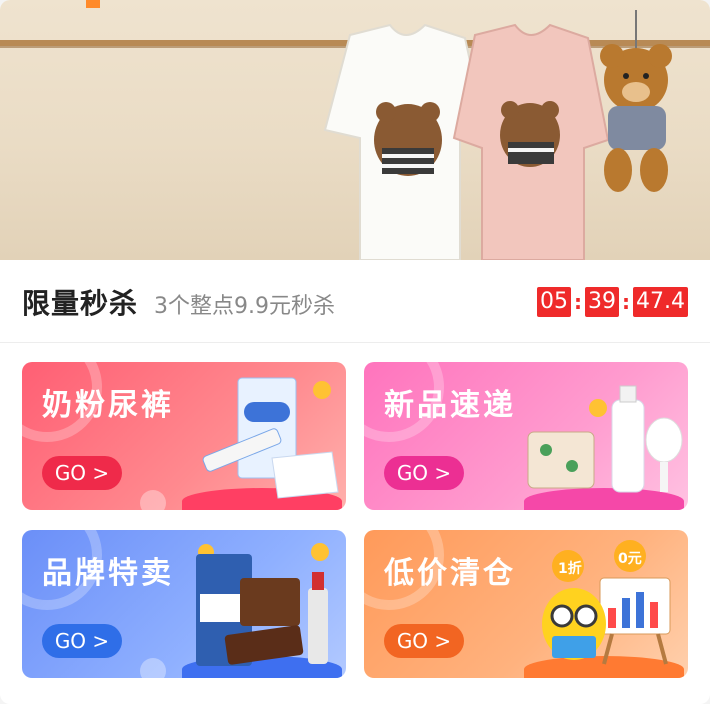  I want to click on zero-price-badge: 0元, so click(630, 559).